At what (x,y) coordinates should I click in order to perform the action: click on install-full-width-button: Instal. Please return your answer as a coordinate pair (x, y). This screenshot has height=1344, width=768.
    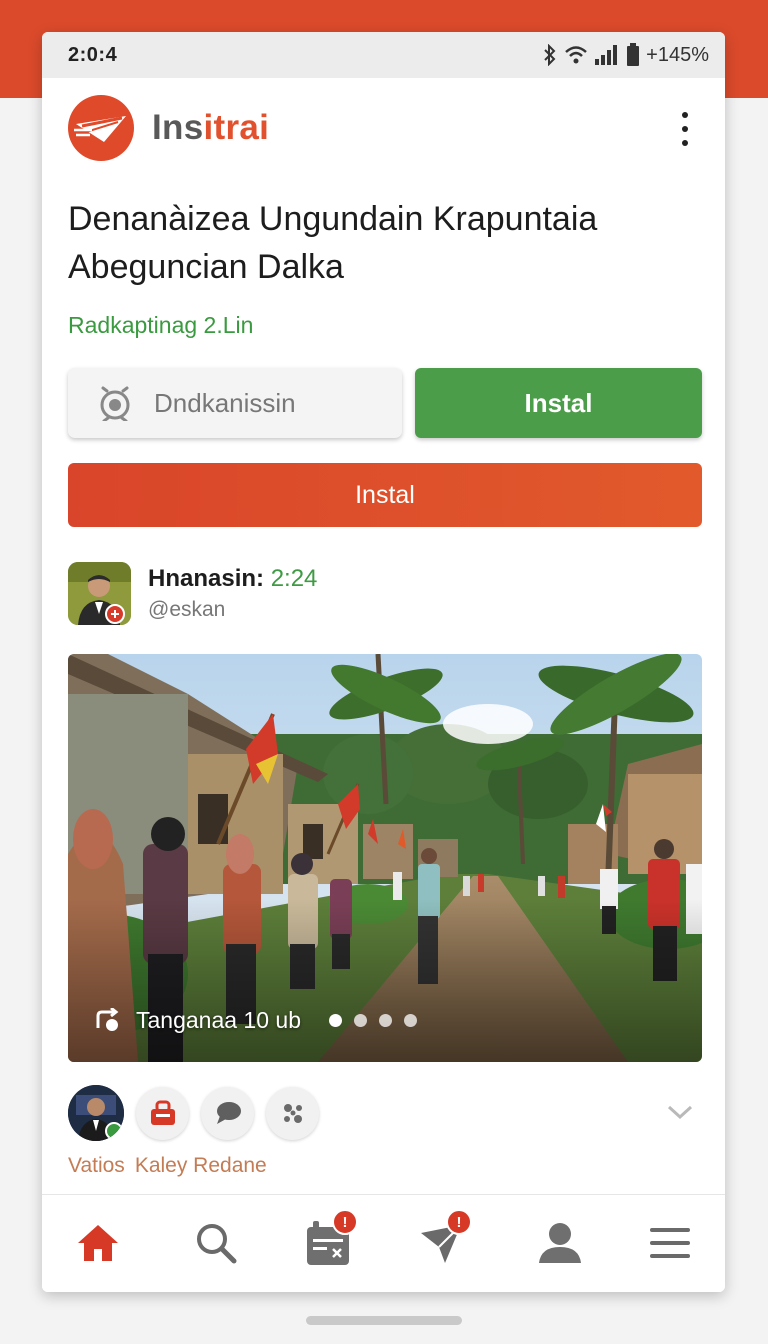
    Looking at the image, I should click on (385, 495).